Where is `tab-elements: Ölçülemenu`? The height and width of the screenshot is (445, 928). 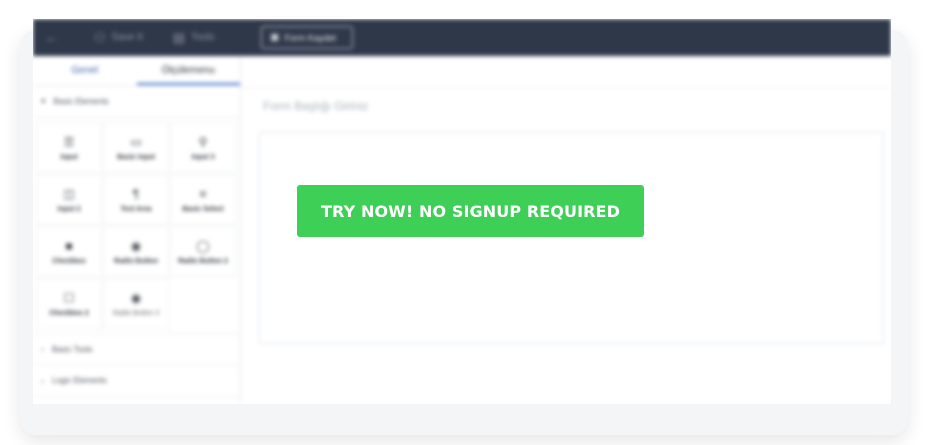 tab-elements: Ölçülemenu is located at coordinates (188, 70).